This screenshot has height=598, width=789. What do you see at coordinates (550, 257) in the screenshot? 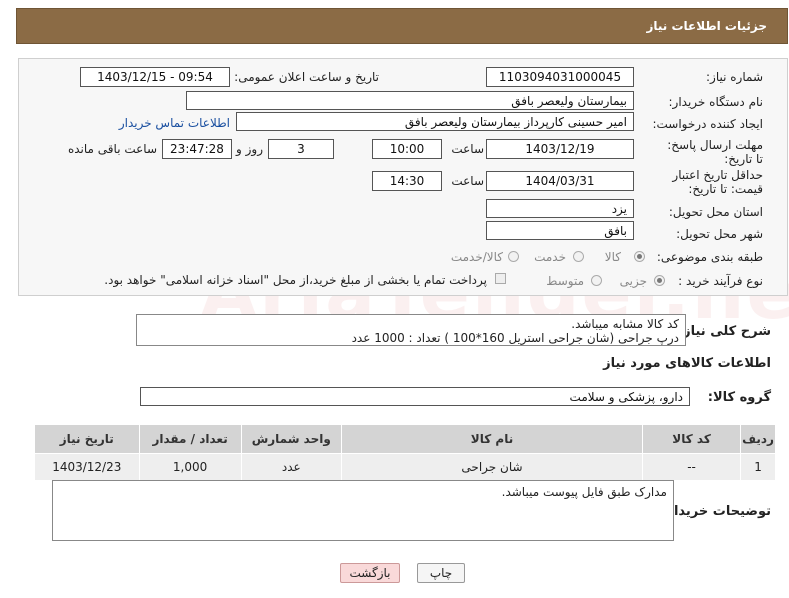
I see `category-service-label: خدمت` at bounding box center [550, 257].